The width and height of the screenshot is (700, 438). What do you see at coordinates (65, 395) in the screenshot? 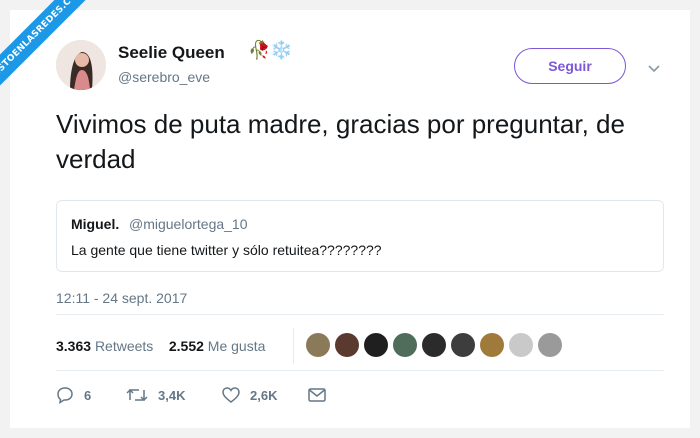
I see `reply-icon` at bounding box center [65, 395].